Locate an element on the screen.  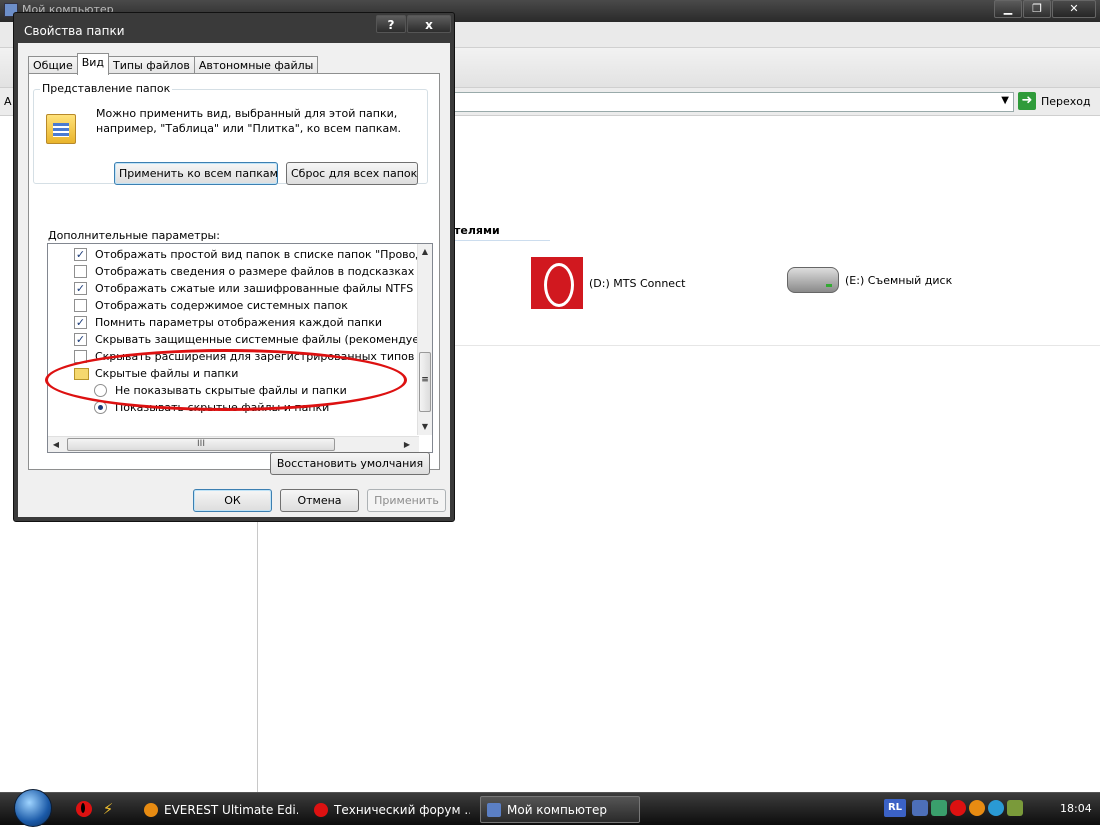
system-tray: RL is located at coordinates (955, 808).